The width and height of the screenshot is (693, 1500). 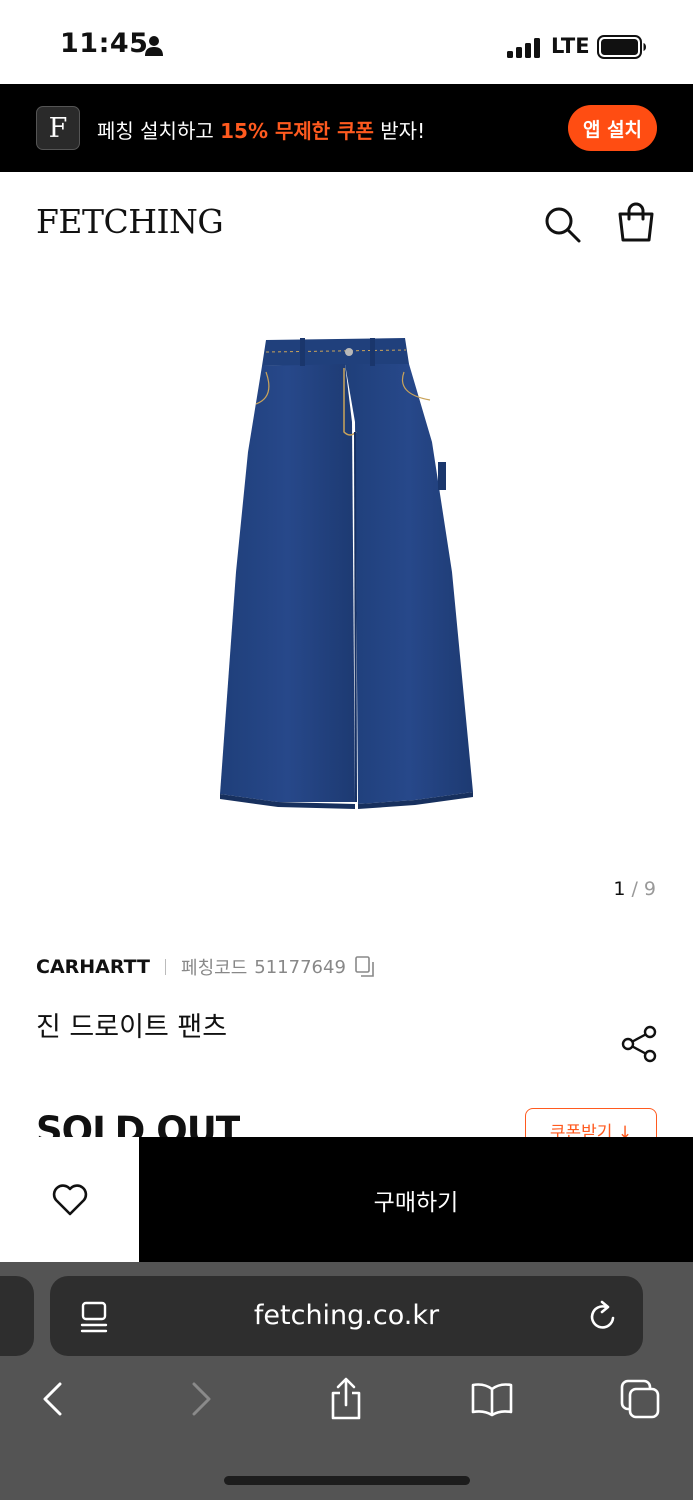 I want to click on book-icon, so click(x=492, y=1400).